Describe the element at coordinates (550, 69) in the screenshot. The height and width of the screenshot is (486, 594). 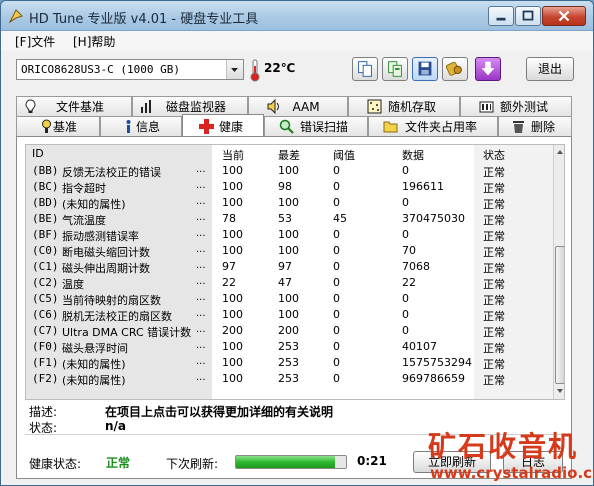
I see `exit-button: 退出` at that location.